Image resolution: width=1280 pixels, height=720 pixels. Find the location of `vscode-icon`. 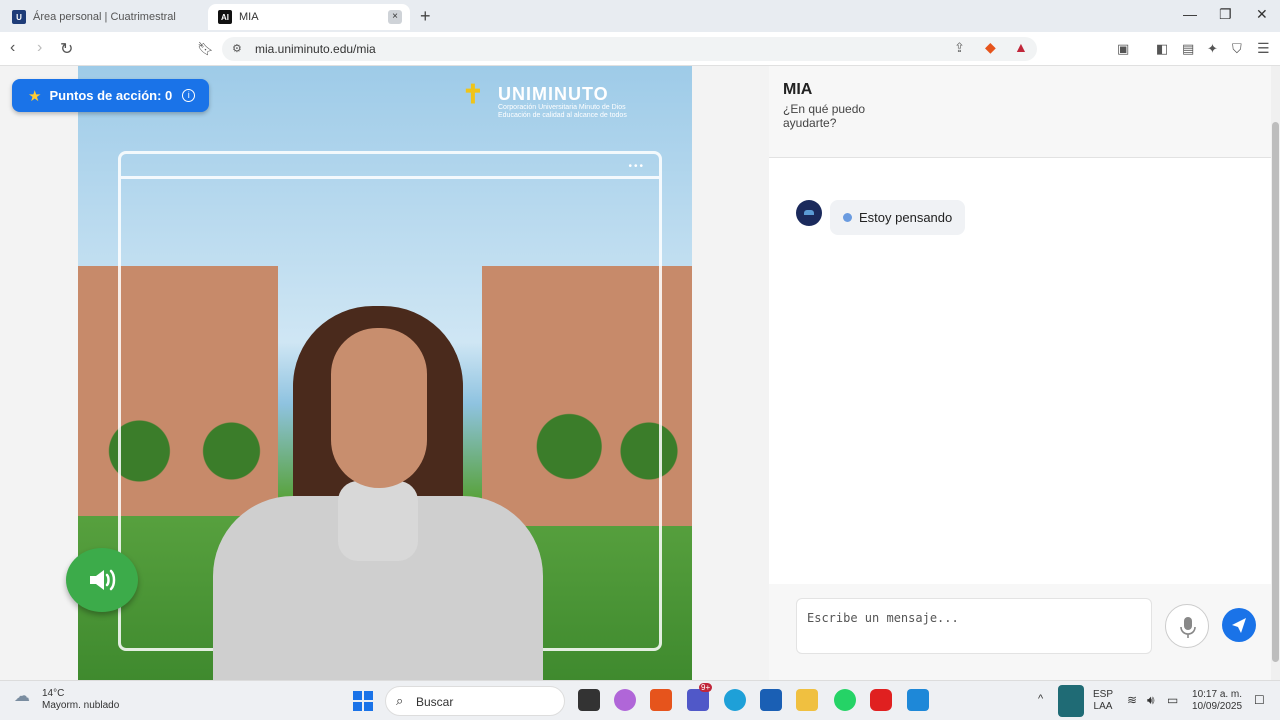

vscode-icon is located at coordinates (918, 700).